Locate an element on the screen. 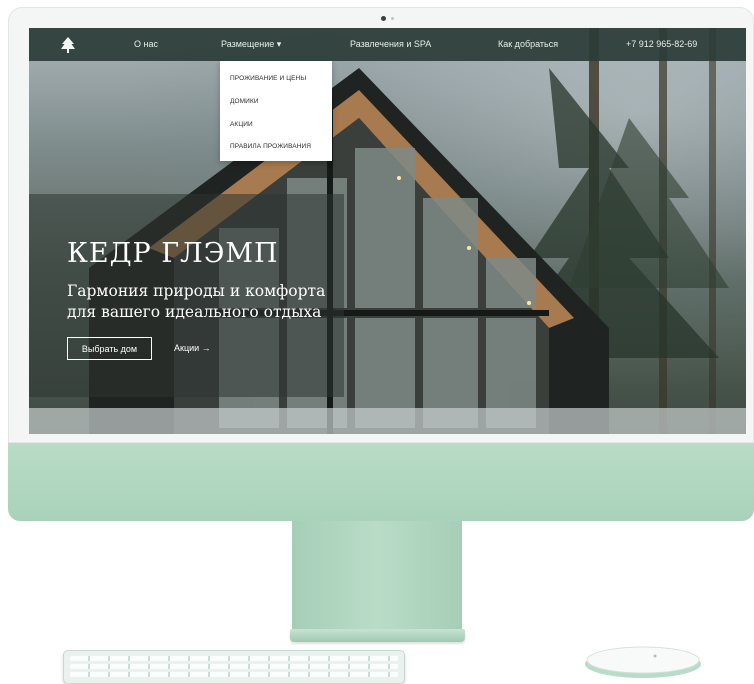 The height and width of the screenshot is (684, 754). cedar-tree-logo-icon is located at coordinates (68, 45).